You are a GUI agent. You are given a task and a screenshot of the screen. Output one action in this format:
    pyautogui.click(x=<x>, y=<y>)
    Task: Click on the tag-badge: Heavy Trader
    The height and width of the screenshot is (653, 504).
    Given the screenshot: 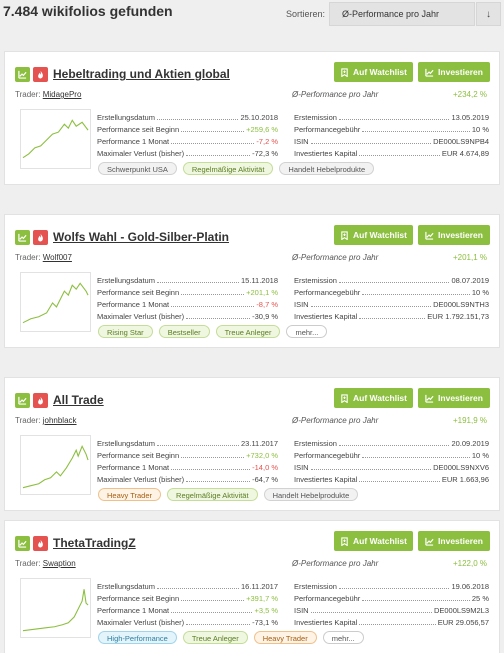 What is the action you would take?
    pyautogui.click(x=285, y=637)
    